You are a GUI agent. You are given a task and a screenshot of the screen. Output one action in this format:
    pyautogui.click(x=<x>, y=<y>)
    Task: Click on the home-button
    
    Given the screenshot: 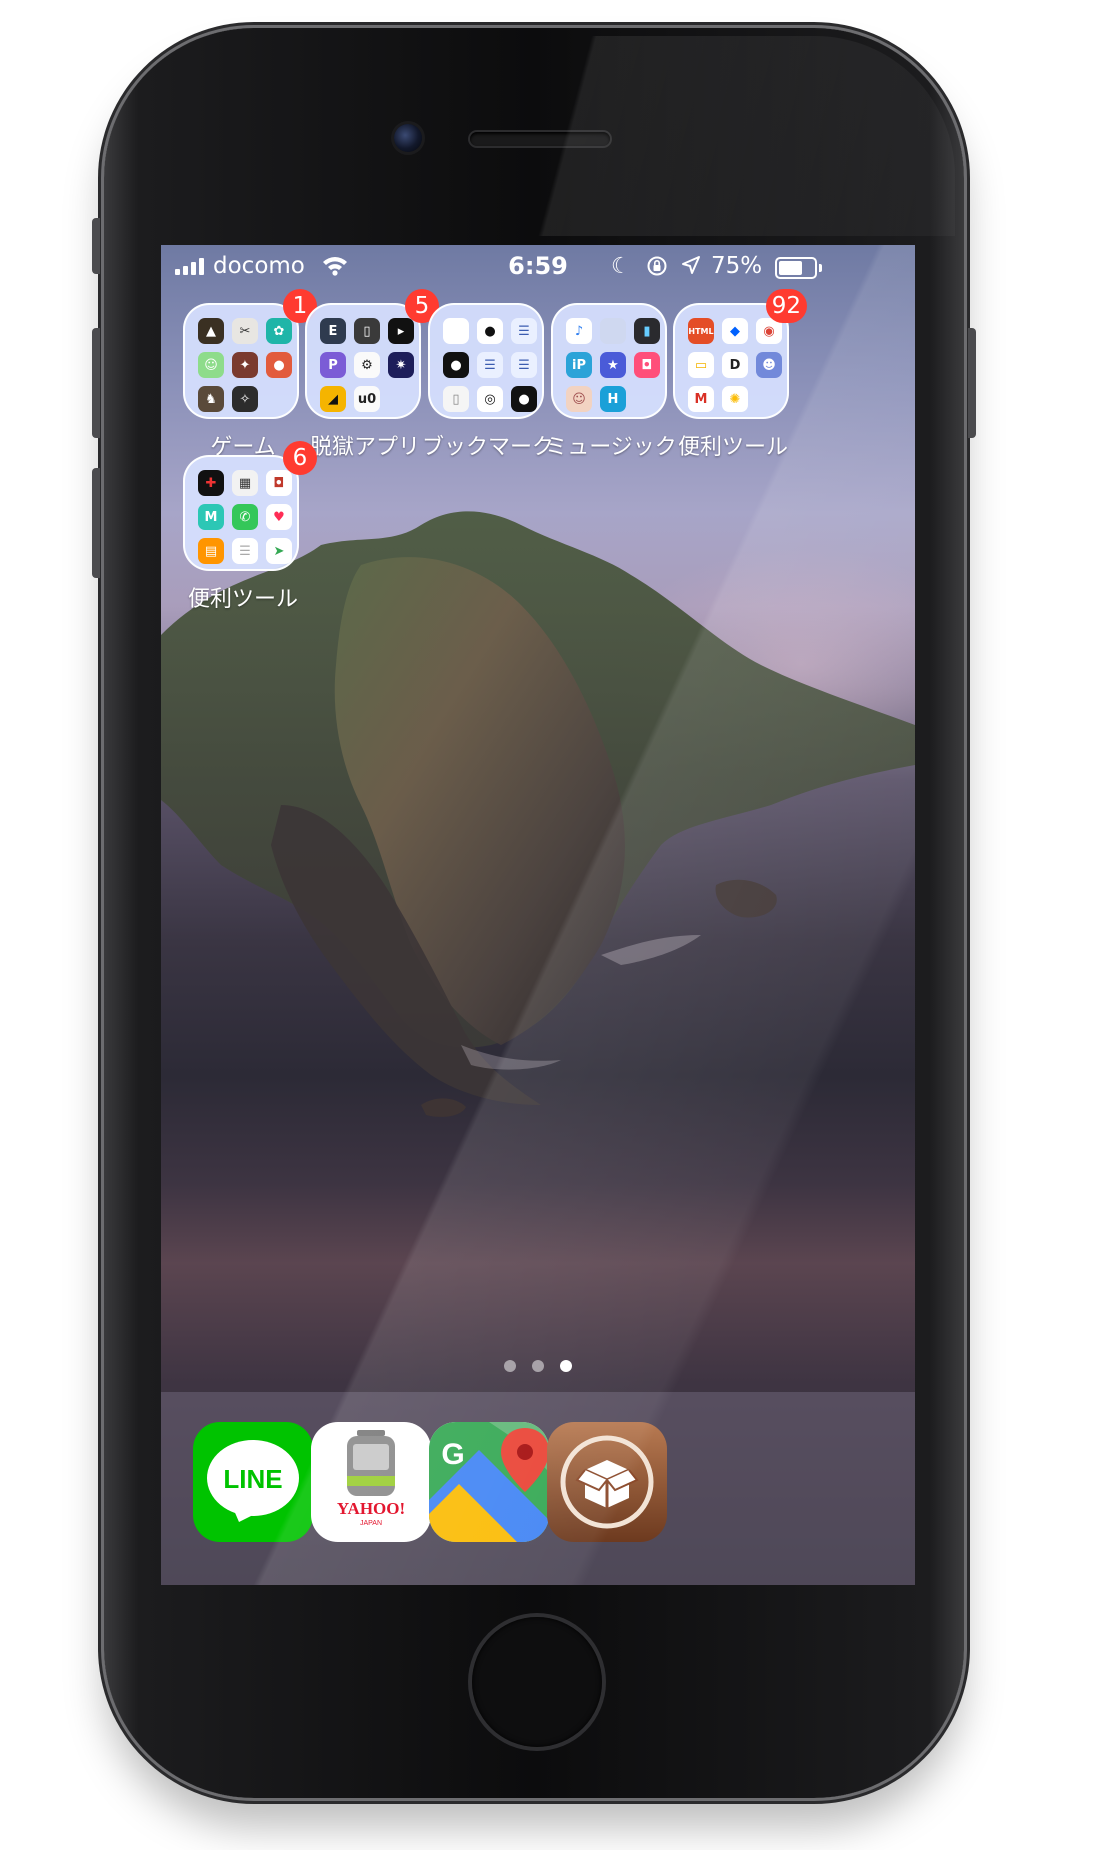 What is the action you would take?
    pyautogui.click(x=537, y=1682)
    